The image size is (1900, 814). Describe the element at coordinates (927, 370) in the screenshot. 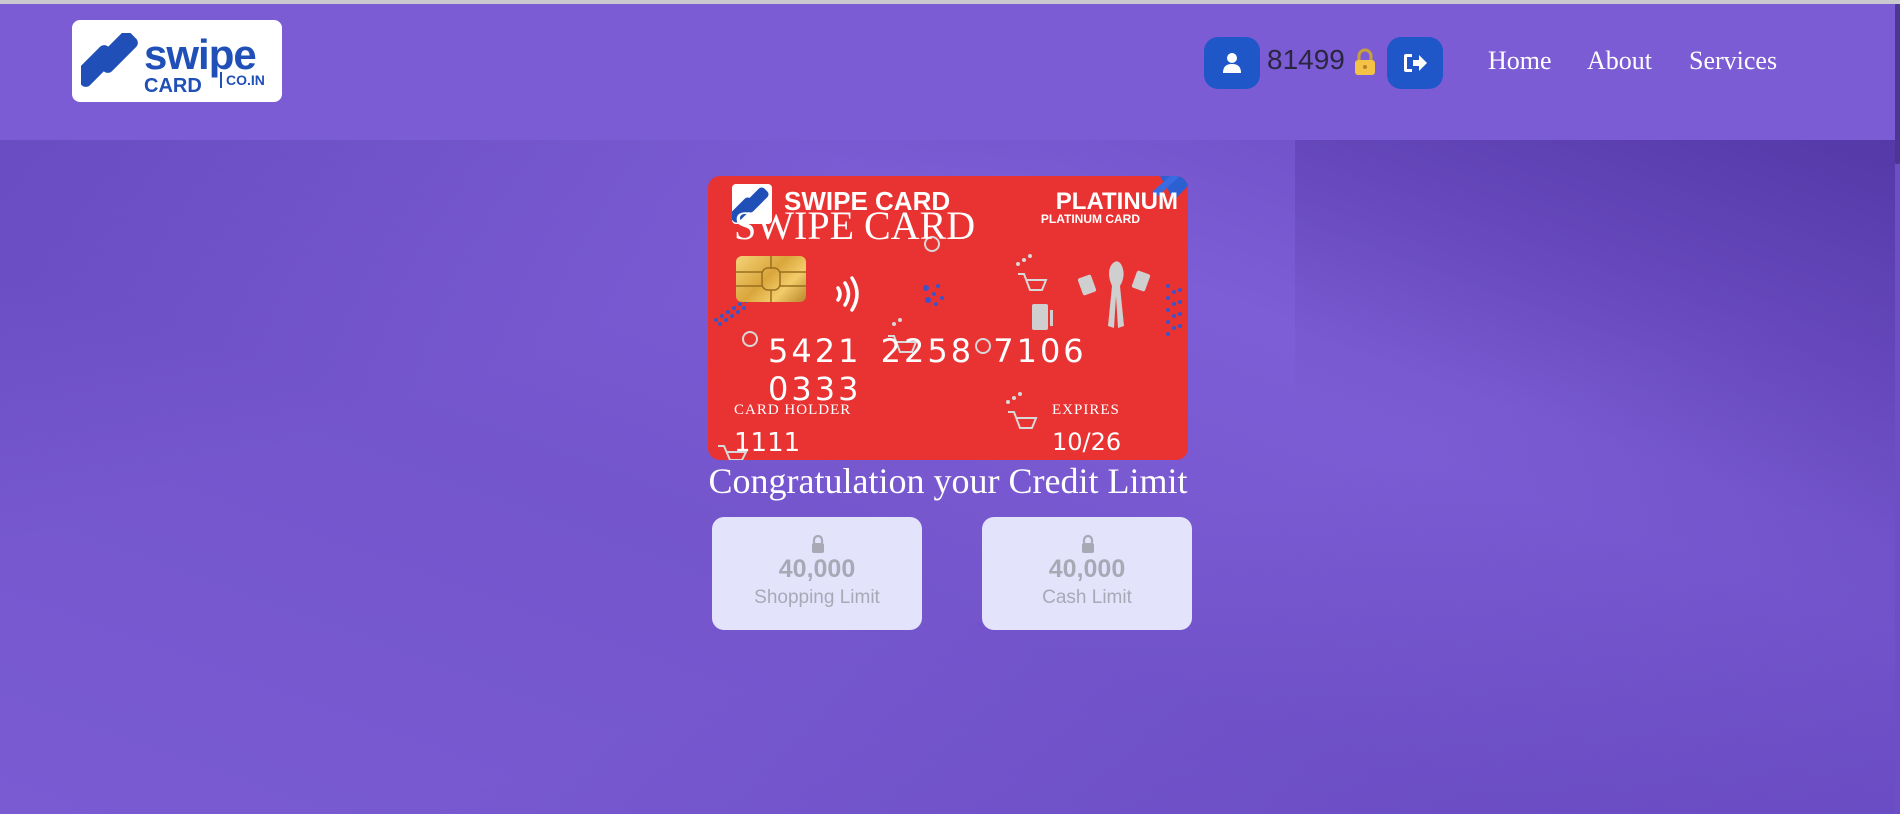

I see `card-number: 5421 2258 7106 0333` at that location.